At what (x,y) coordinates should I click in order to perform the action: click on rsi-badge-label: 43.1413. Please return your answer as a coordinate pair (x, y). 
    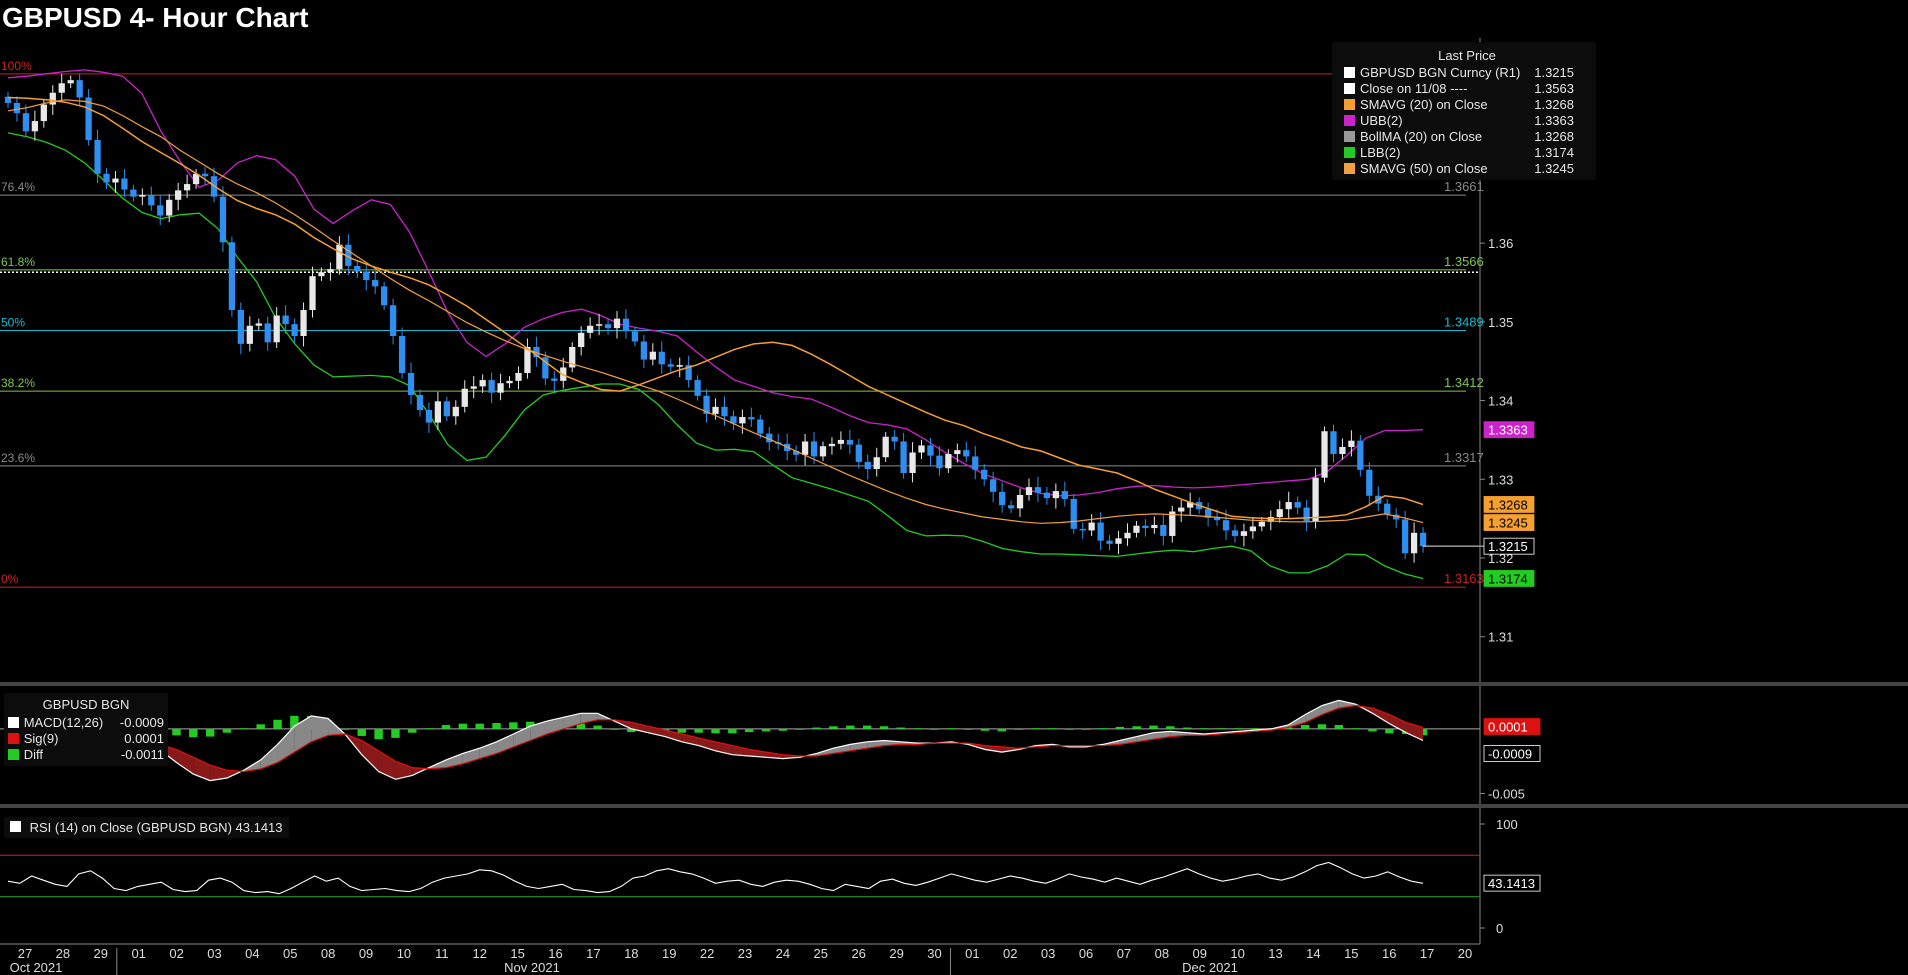
    Looking at the image, I should click on (1511, 883).